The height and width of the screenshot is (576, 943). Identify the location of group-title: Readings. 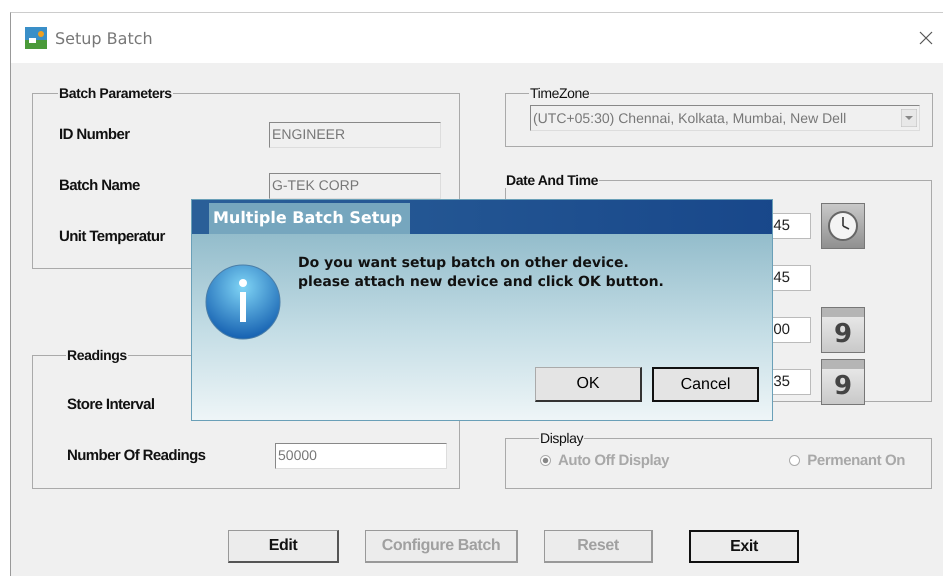
(97, 355).